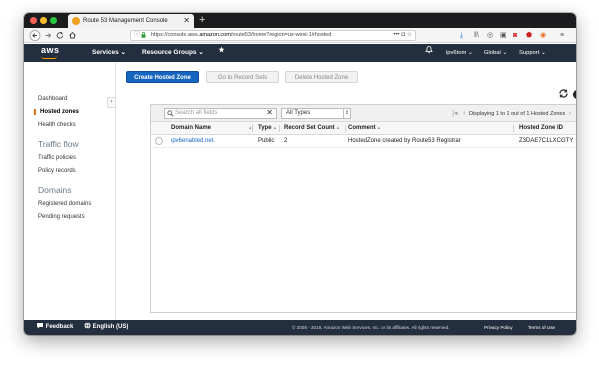 Image resolution: width=599 pixels, height=369 pixels. I want to click on column-type: Type ▴, so click(267, 128).